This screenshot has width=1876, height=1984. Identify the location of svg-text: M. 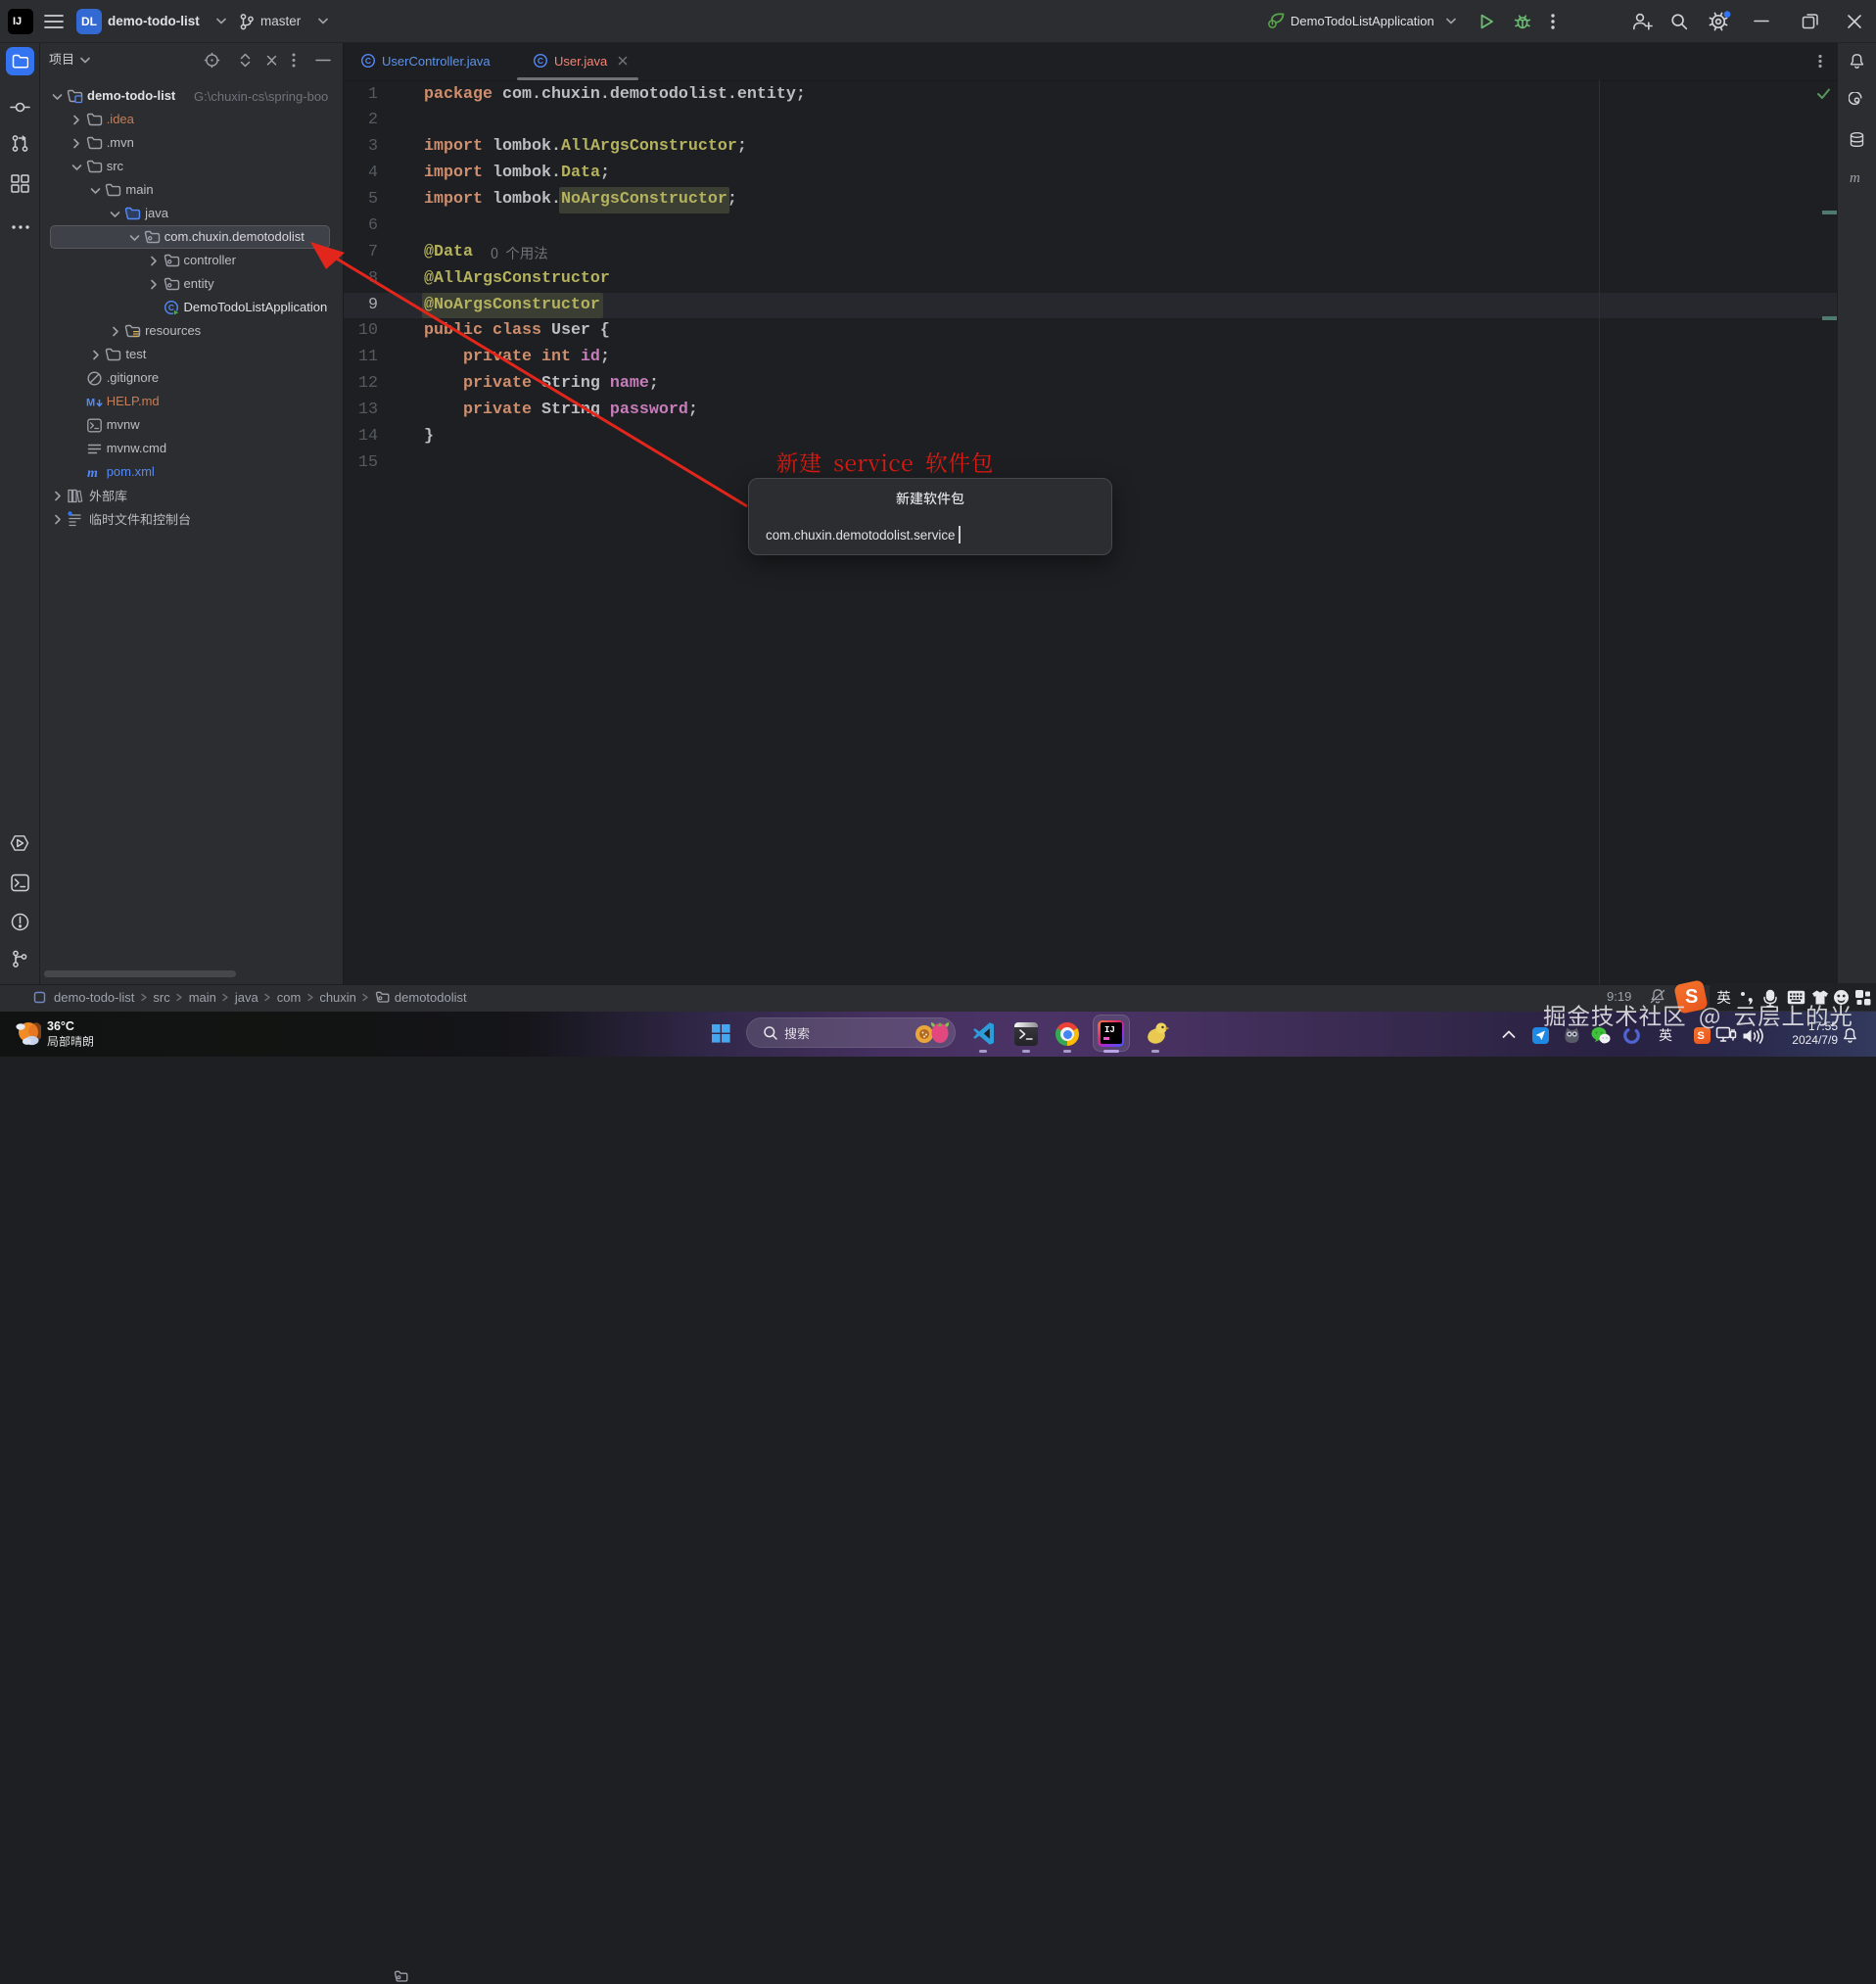
(90, 404).